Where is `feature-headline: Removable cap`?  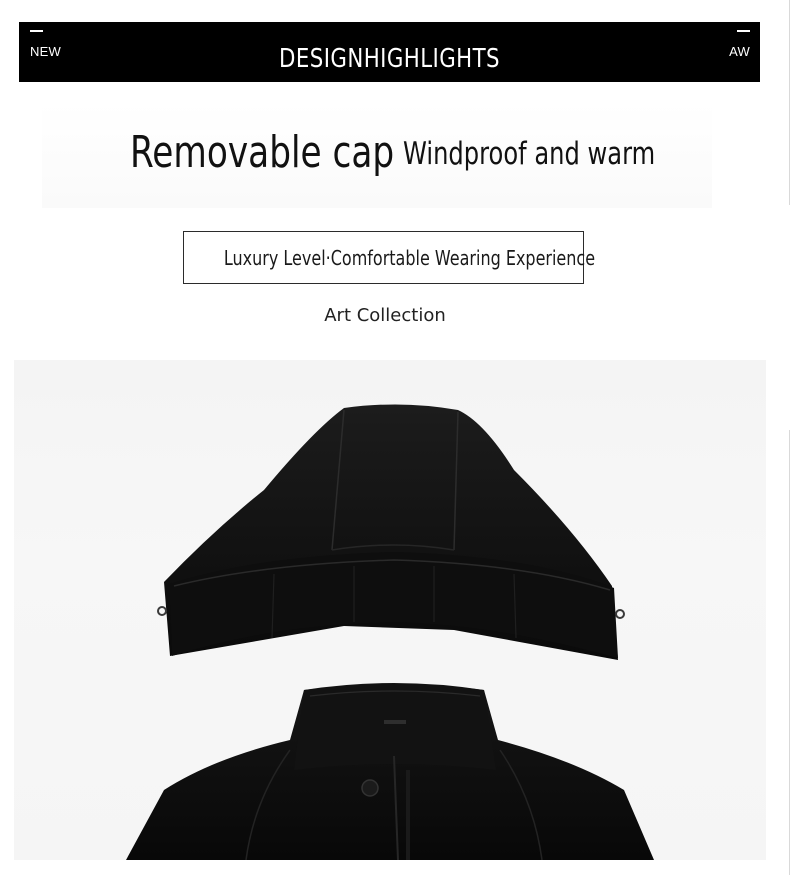
feature-headline: Removable cap is located at coordinates (262, 152).